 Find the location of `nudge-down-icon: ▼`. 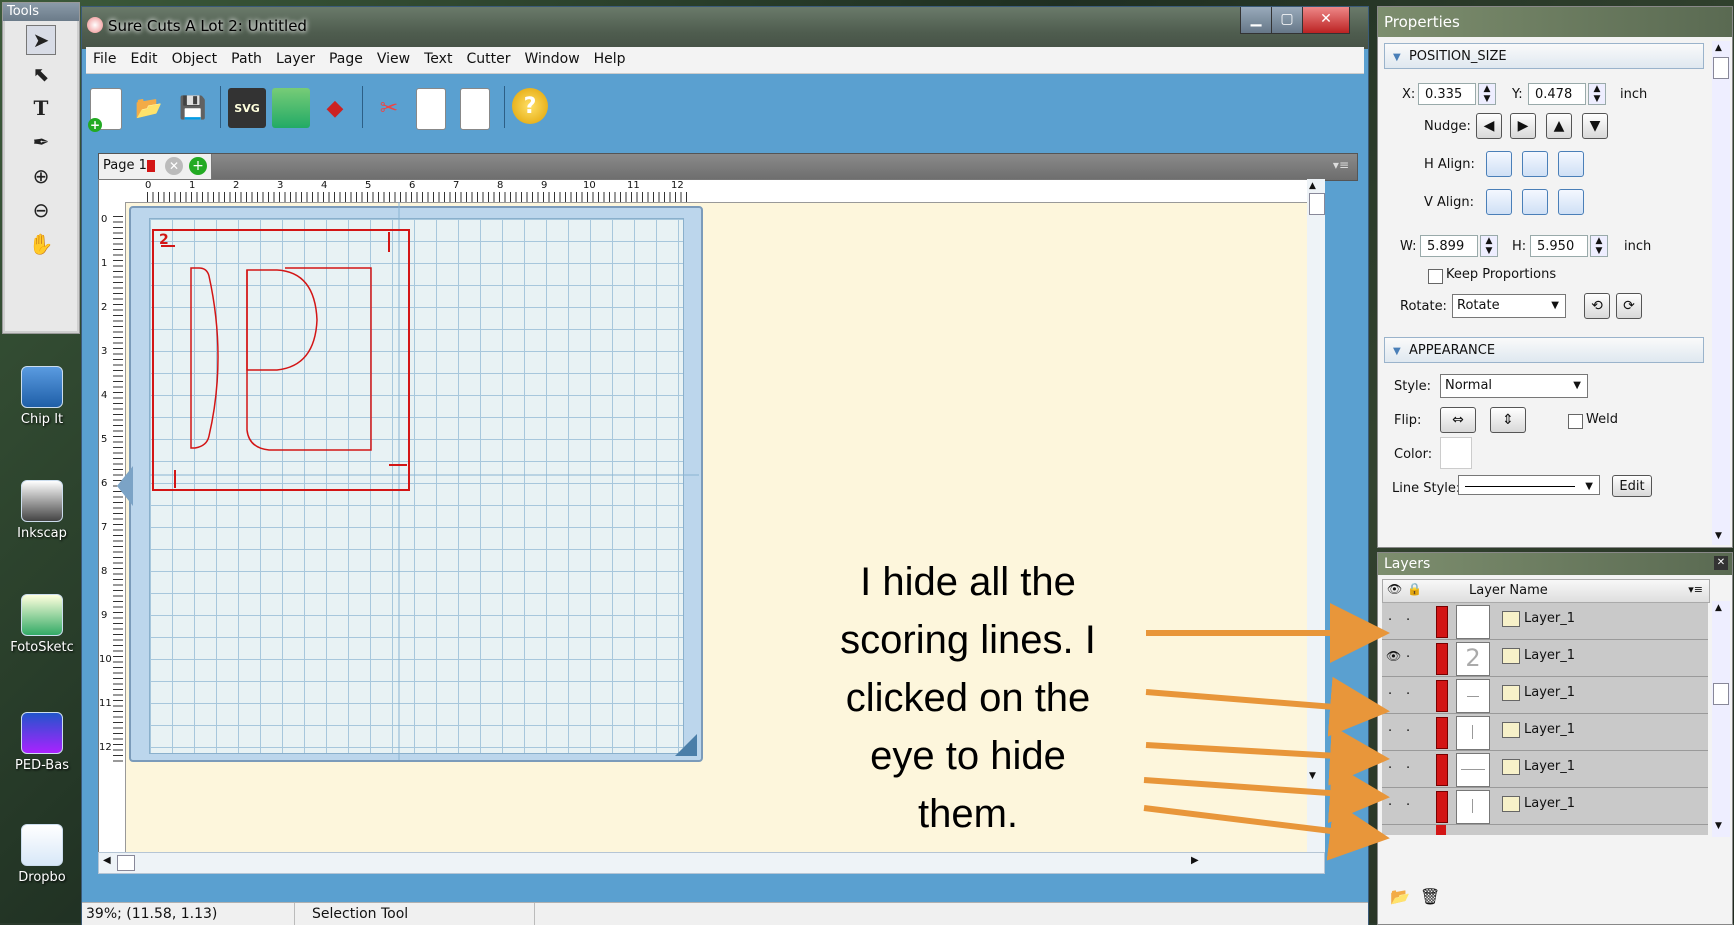

nudge-down-icon: ▼ is located at coordinates (1595, 126).